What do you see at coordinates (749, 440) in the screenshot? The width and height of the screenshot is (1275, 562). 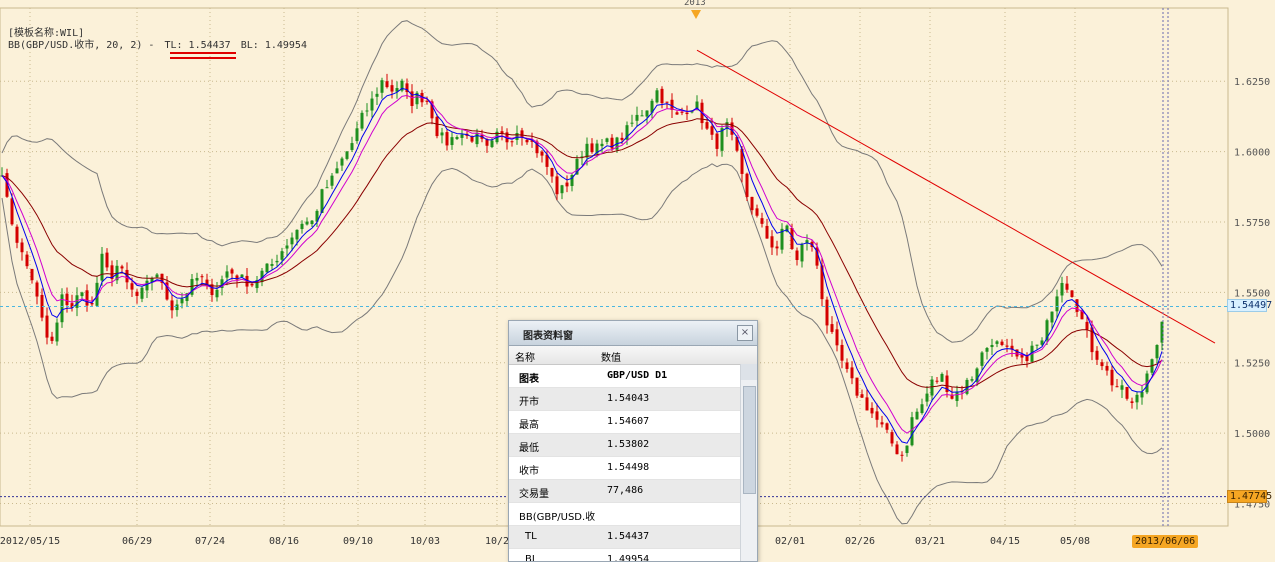 I see `scroll-thumb` at bounding box center [749, 440].